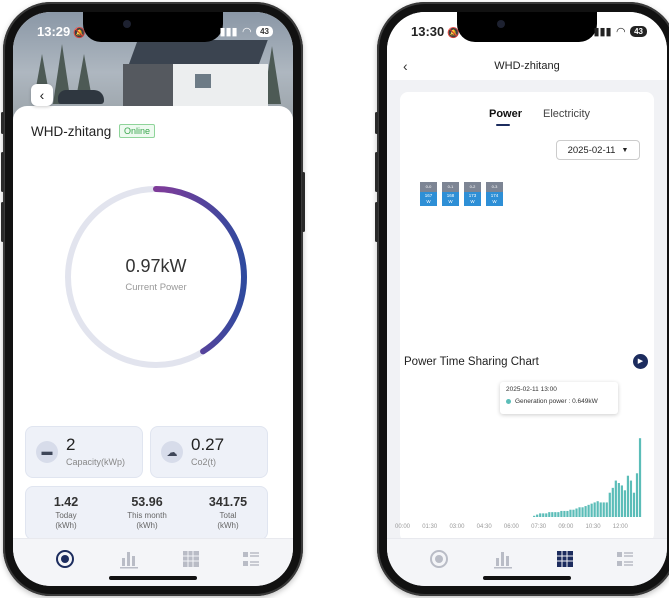 Image resolution: width=669 pixels, height=598 pixels. I want to click on page-title: WHD-zhitang, so click(527, 66).